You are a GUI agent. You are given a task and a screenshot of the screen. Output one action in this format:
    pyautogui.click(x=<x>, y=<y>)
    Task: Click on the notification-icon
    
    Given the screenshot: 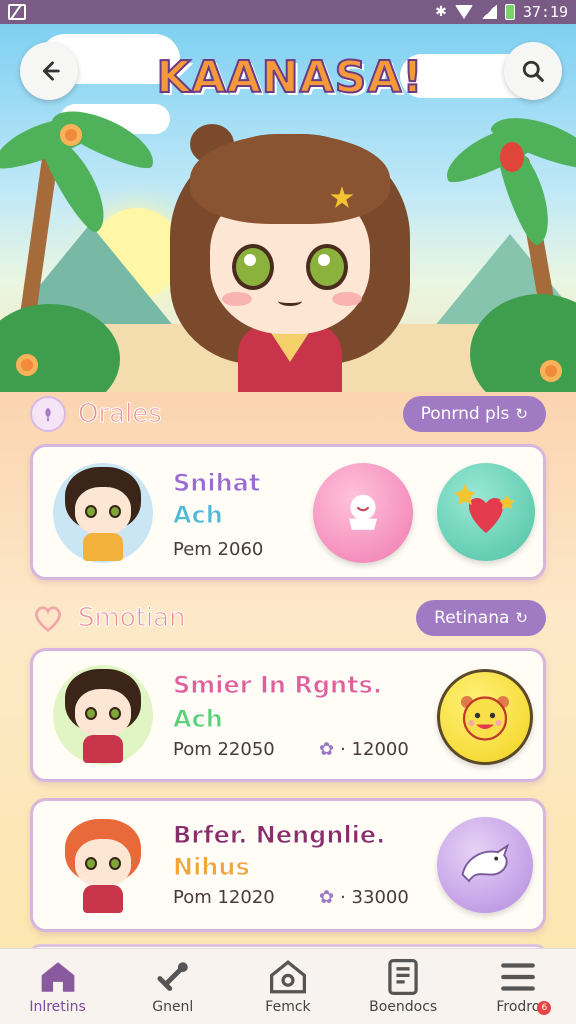 What is the action you would take?
    pyautogui.click(x=17, y=12)
    